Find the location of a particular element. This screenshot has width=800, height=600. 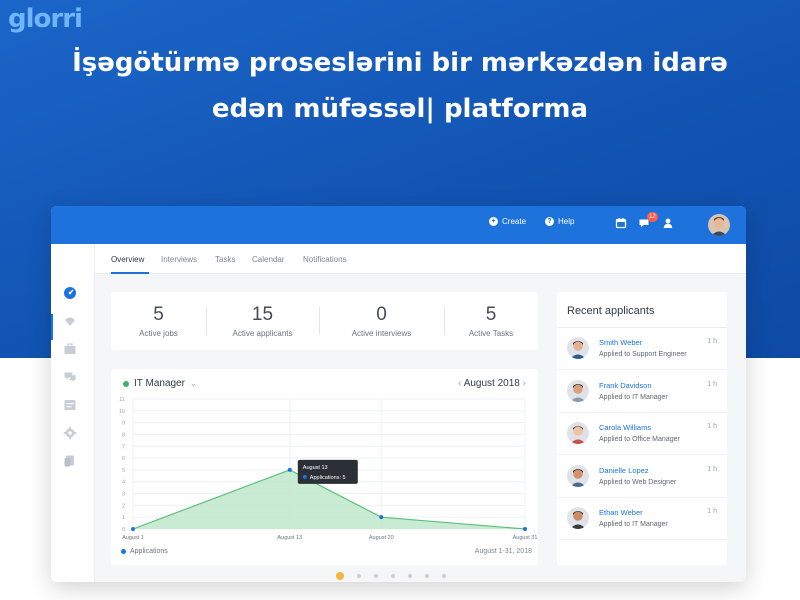

stat-active-tasks: 5 Active Tasks is located at coordinates (491, 321).